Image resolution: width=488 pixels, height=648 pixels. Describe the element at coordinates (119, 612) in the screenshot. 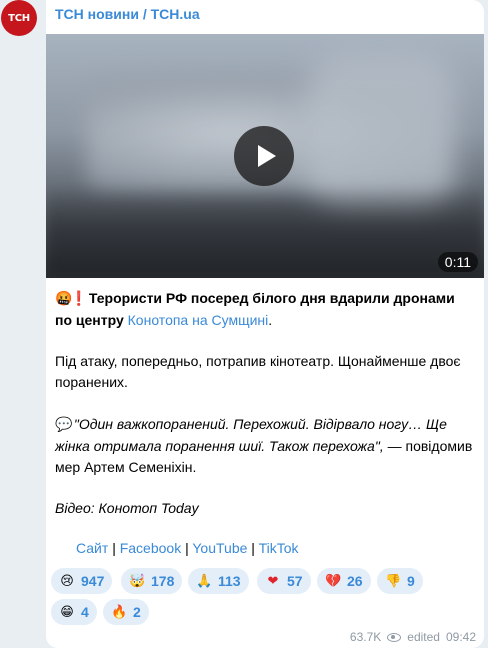

I see `fire-icon: 🔥` at that location.